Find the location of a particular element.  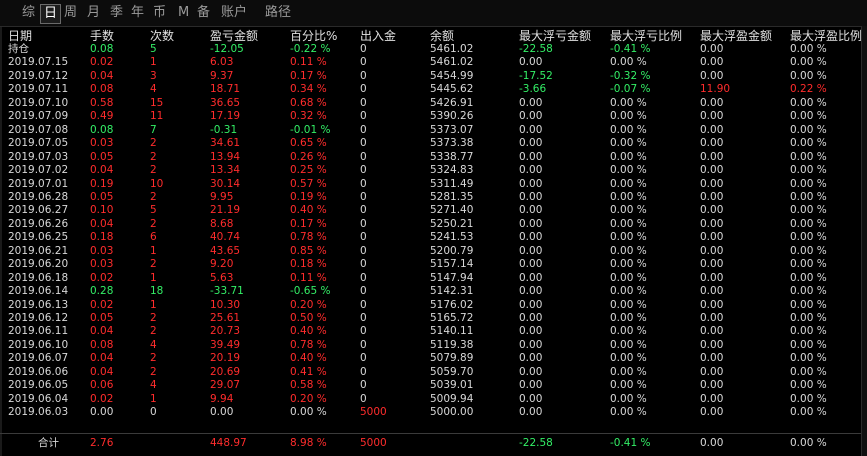

cell-pct: -0.01 % is located at coordinates (310, 129).